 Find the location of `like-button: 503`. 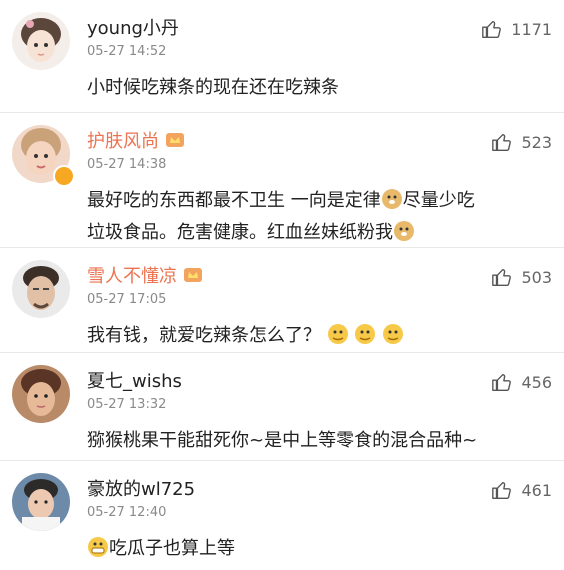

like-button: 503 is located at coordinates (521, 277).